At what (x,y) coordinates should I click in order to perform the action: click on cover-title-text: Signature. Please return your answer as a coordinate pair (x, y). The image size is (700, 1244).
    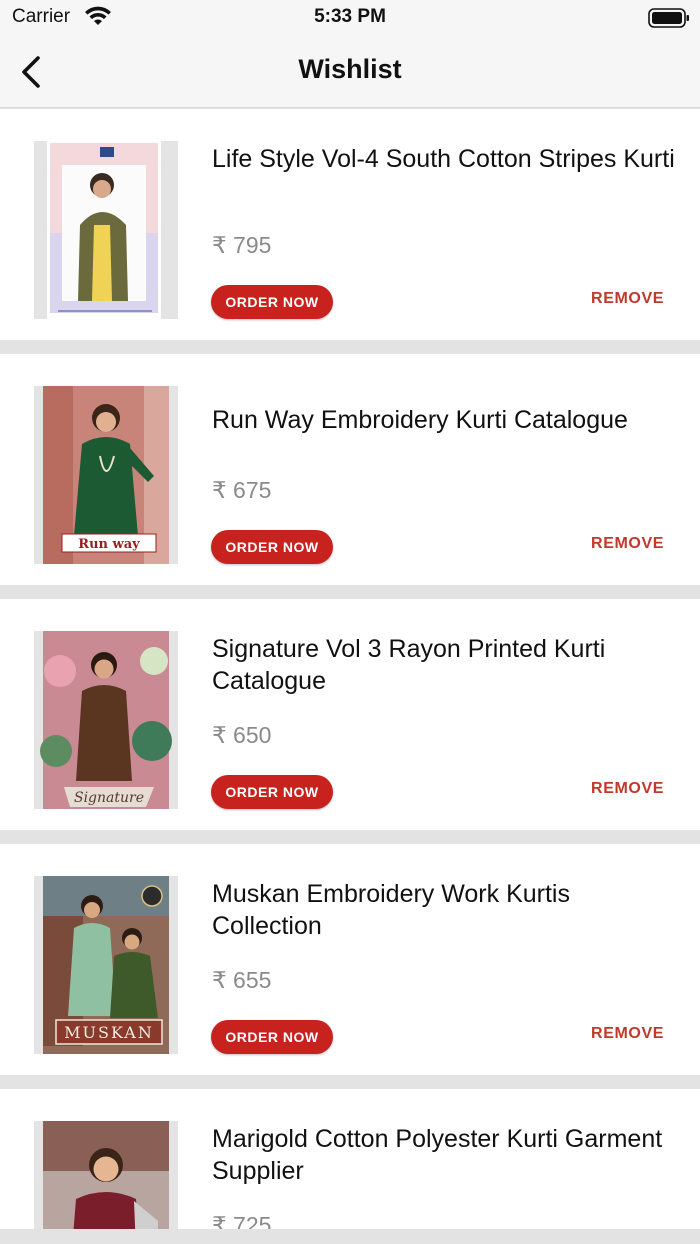
    Looking at the image, I should click on (109, 798).